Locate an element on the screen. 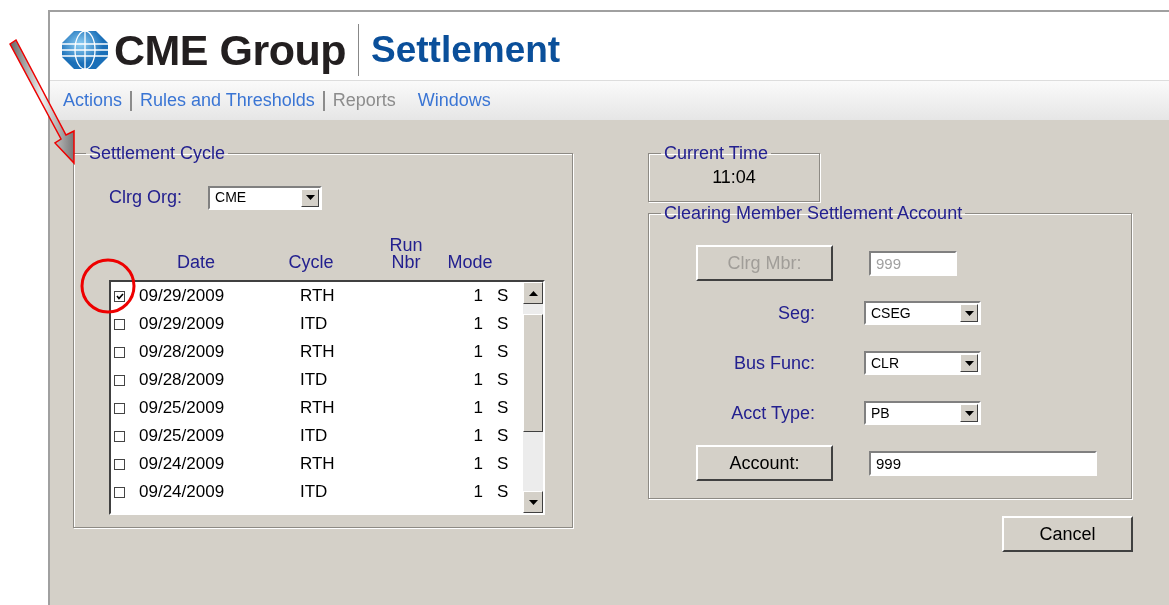 The height and width of the screenshot is (605, 1169). field-label: Bus Func: is located at coordinates (774, 363).